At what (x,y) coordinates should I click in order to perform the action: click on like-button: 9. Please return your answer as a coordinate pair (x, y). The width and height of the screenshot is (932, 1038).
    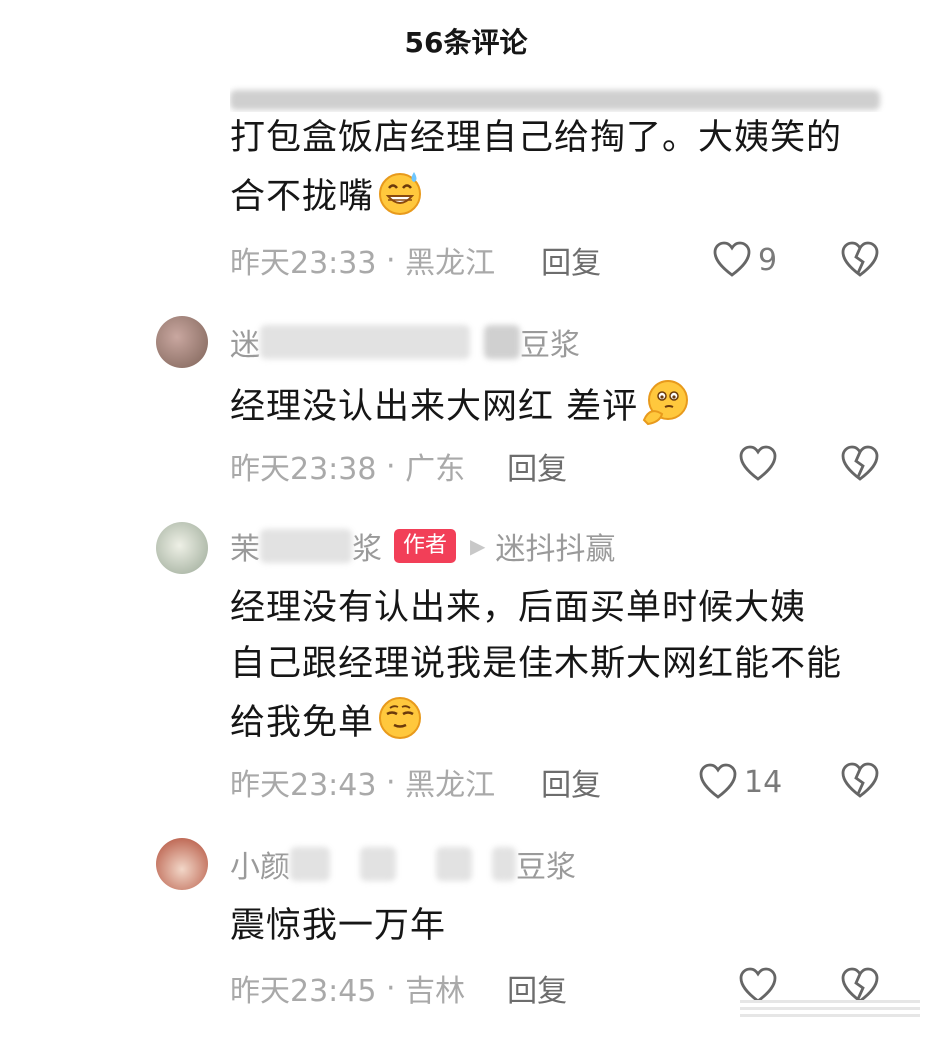
    Looking at the image, I should click on (744, 260).